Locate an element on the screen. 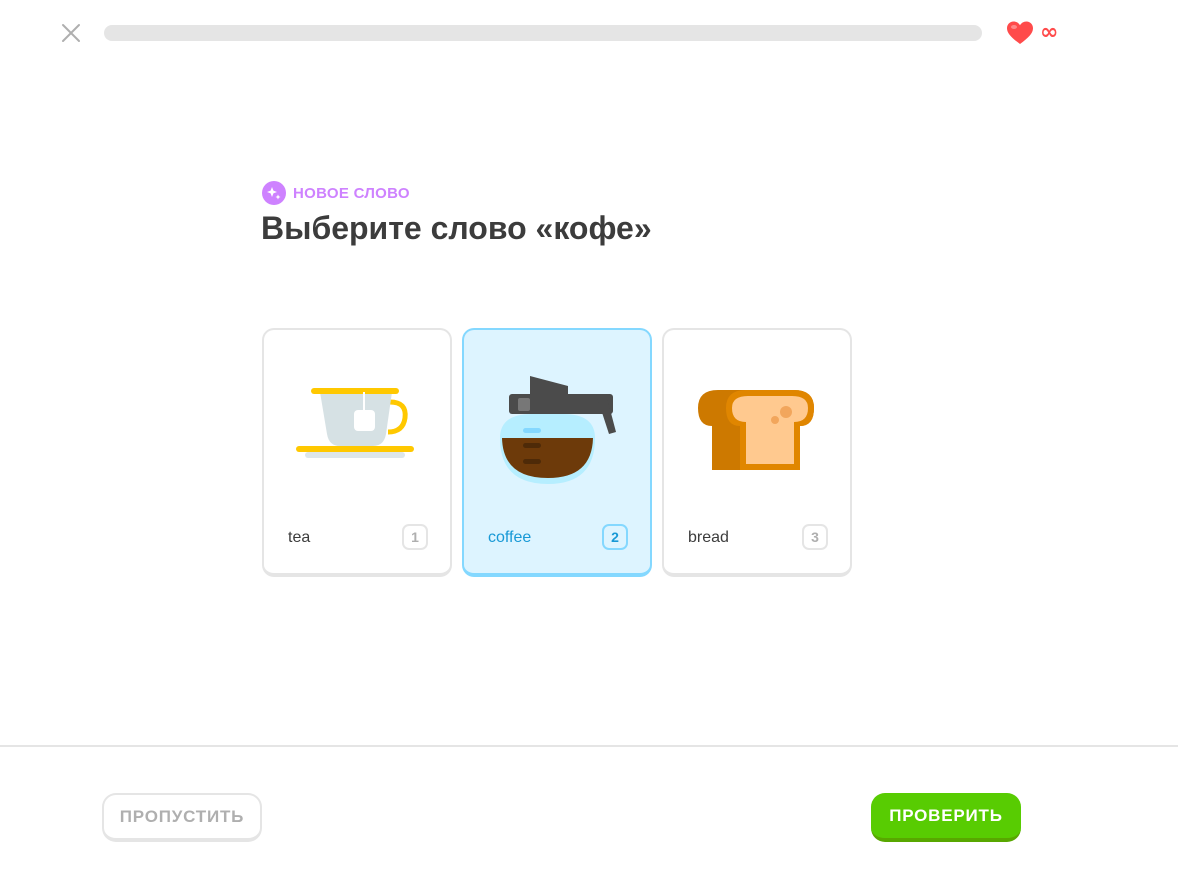  choice-key-hint: 2 is located at coordinates (615, 537).